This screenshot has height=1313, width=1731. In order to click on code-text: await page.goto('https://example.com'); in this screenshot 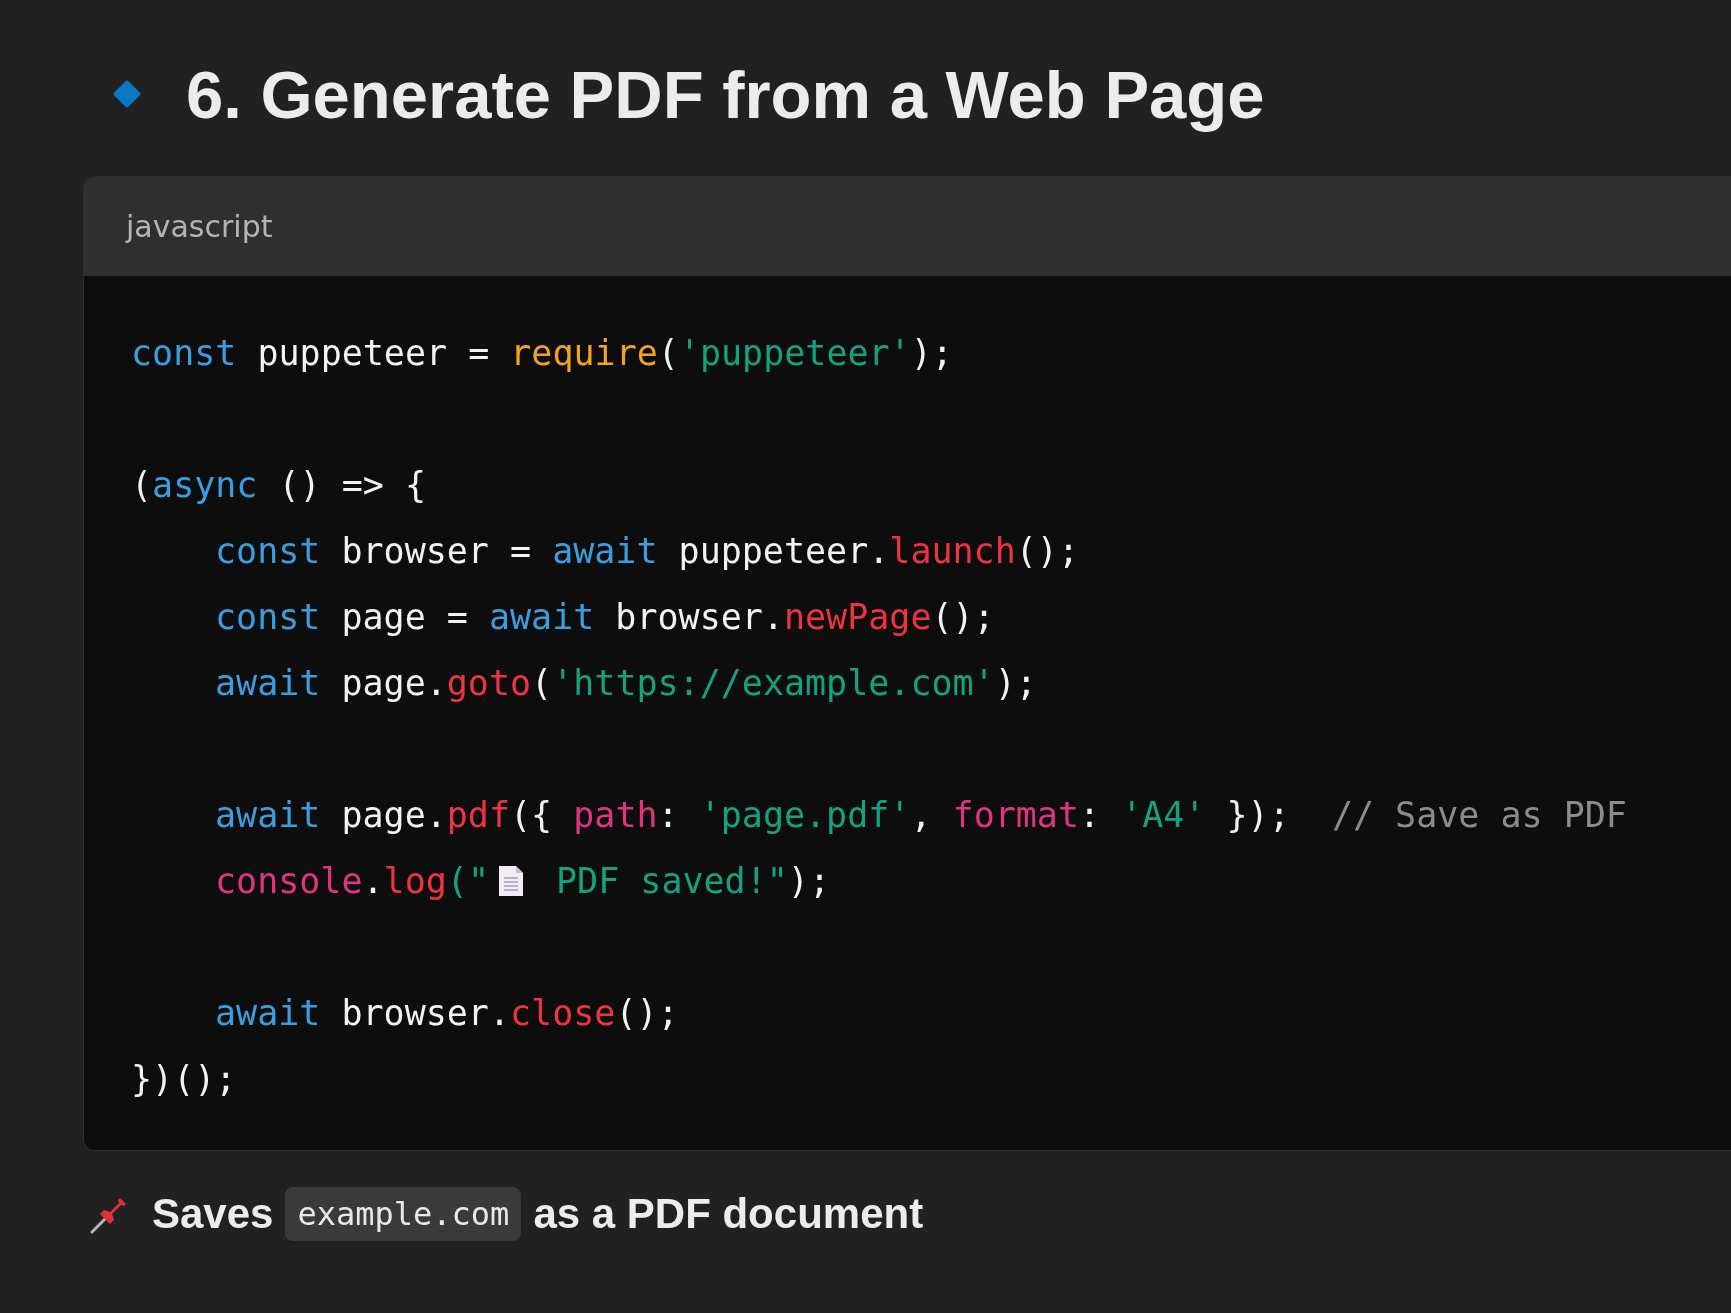, I will do `click(626, 683)`.